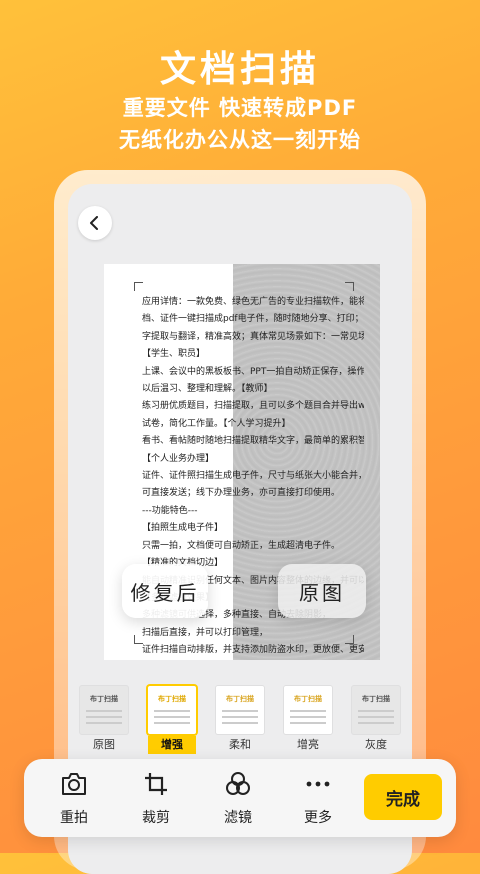 This screenshot has height=874, width=480. Describe the element at coordinates (376, 744) in the screenshot. I see `filter-label: 灰度` at that location.